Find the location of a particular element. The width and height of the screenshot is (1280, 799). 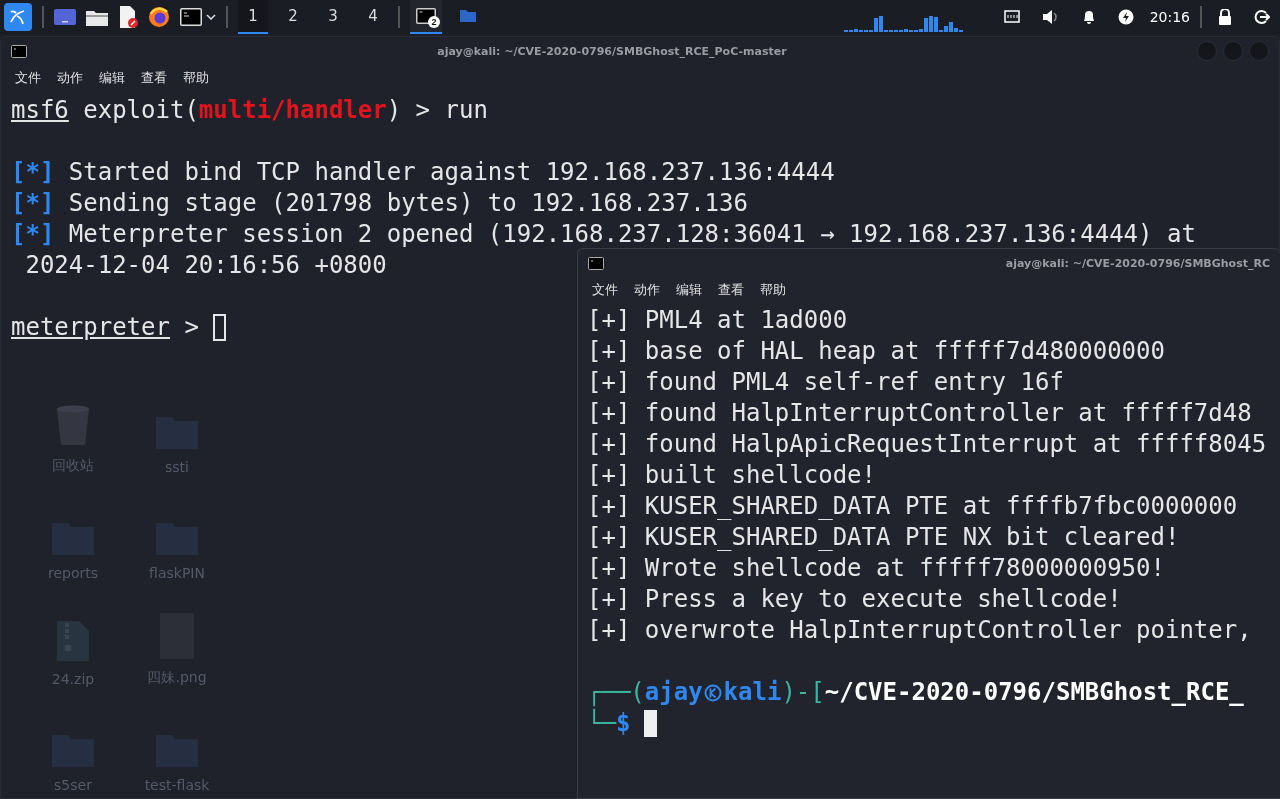

terminal-line: [+] found HalpApicRequestInterrupt at fffff8045 is located at coordinates (927, 444).